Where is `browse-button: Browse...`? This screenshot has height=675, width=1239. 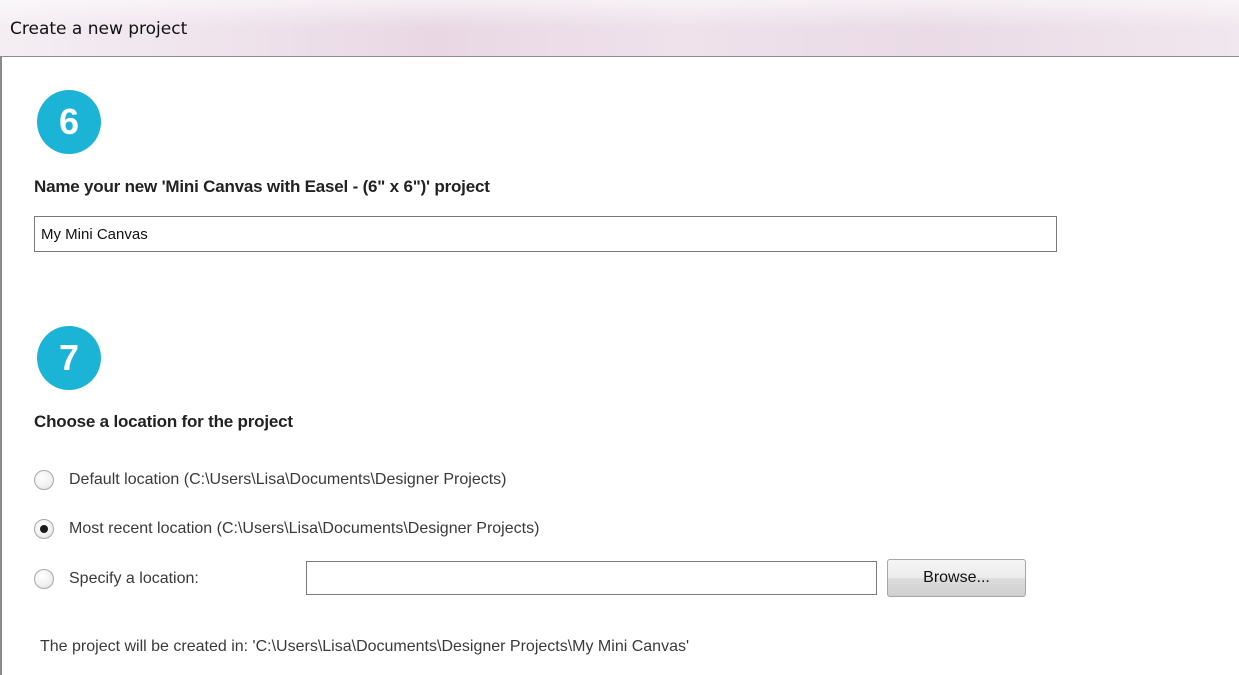
browse-button: Browse... is located at coordinates (956, 578).